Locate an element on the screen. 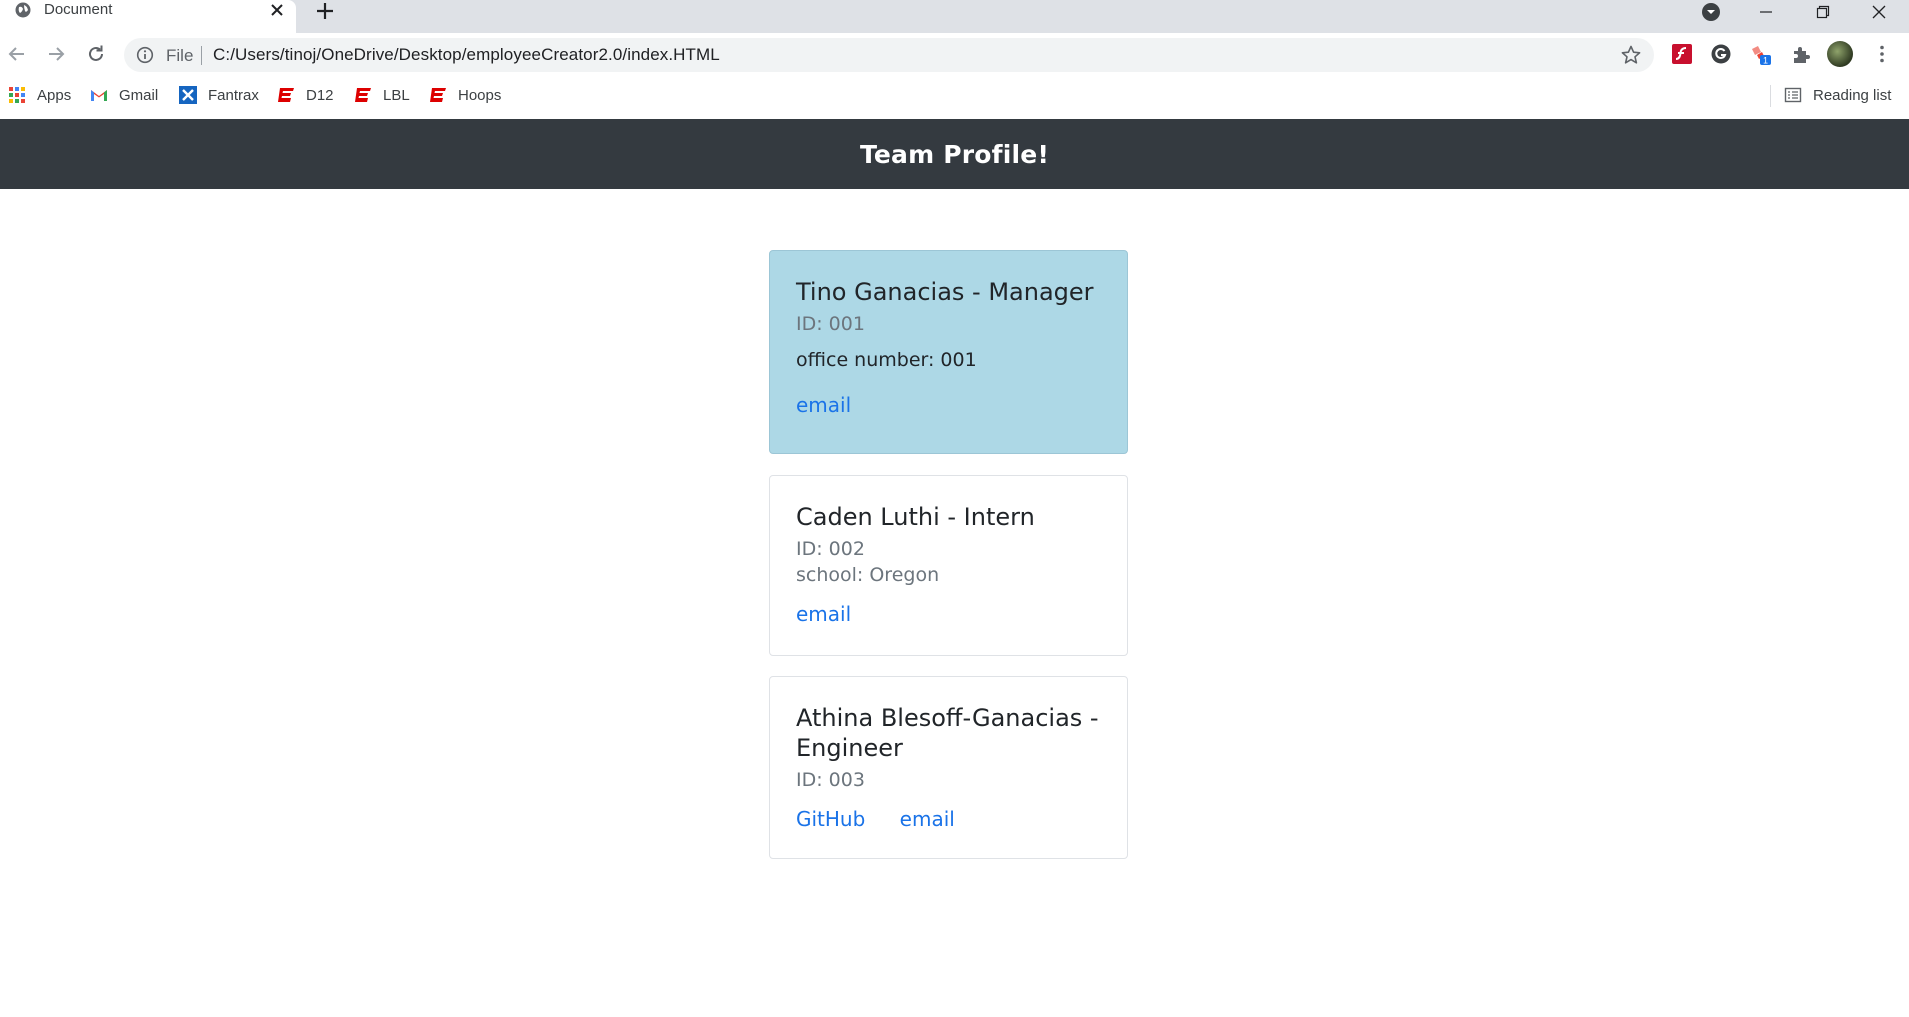  flash-extension-icon is located at coordinates (1682, 54).